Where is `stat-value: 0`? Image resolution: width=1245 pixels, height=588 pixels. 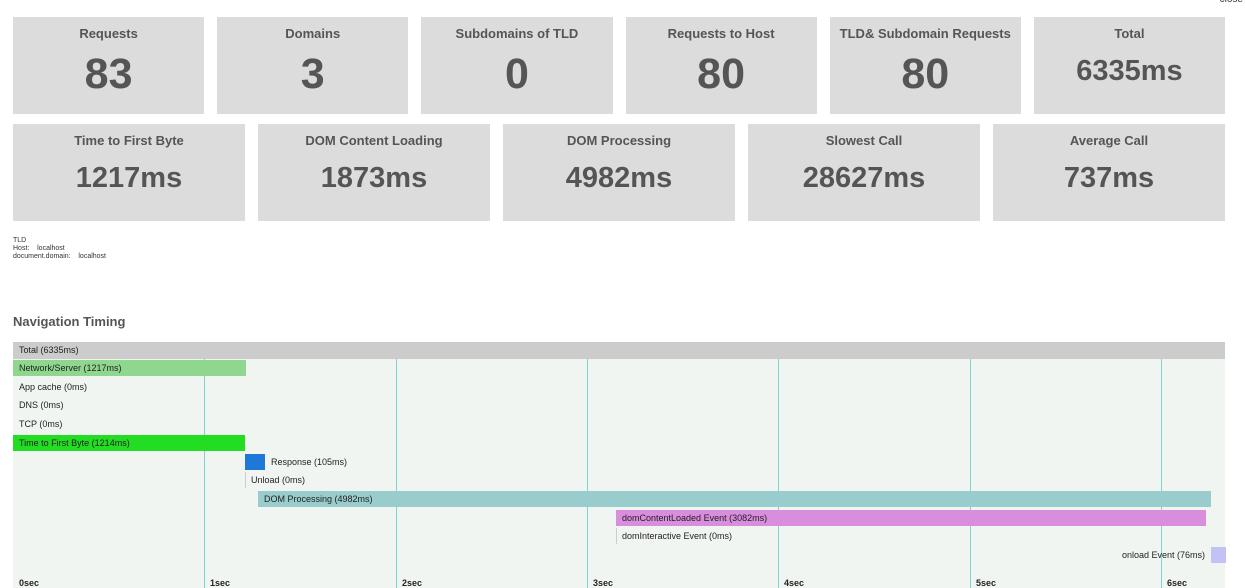
stat-value: 0 is located at coordinates (516, 74).